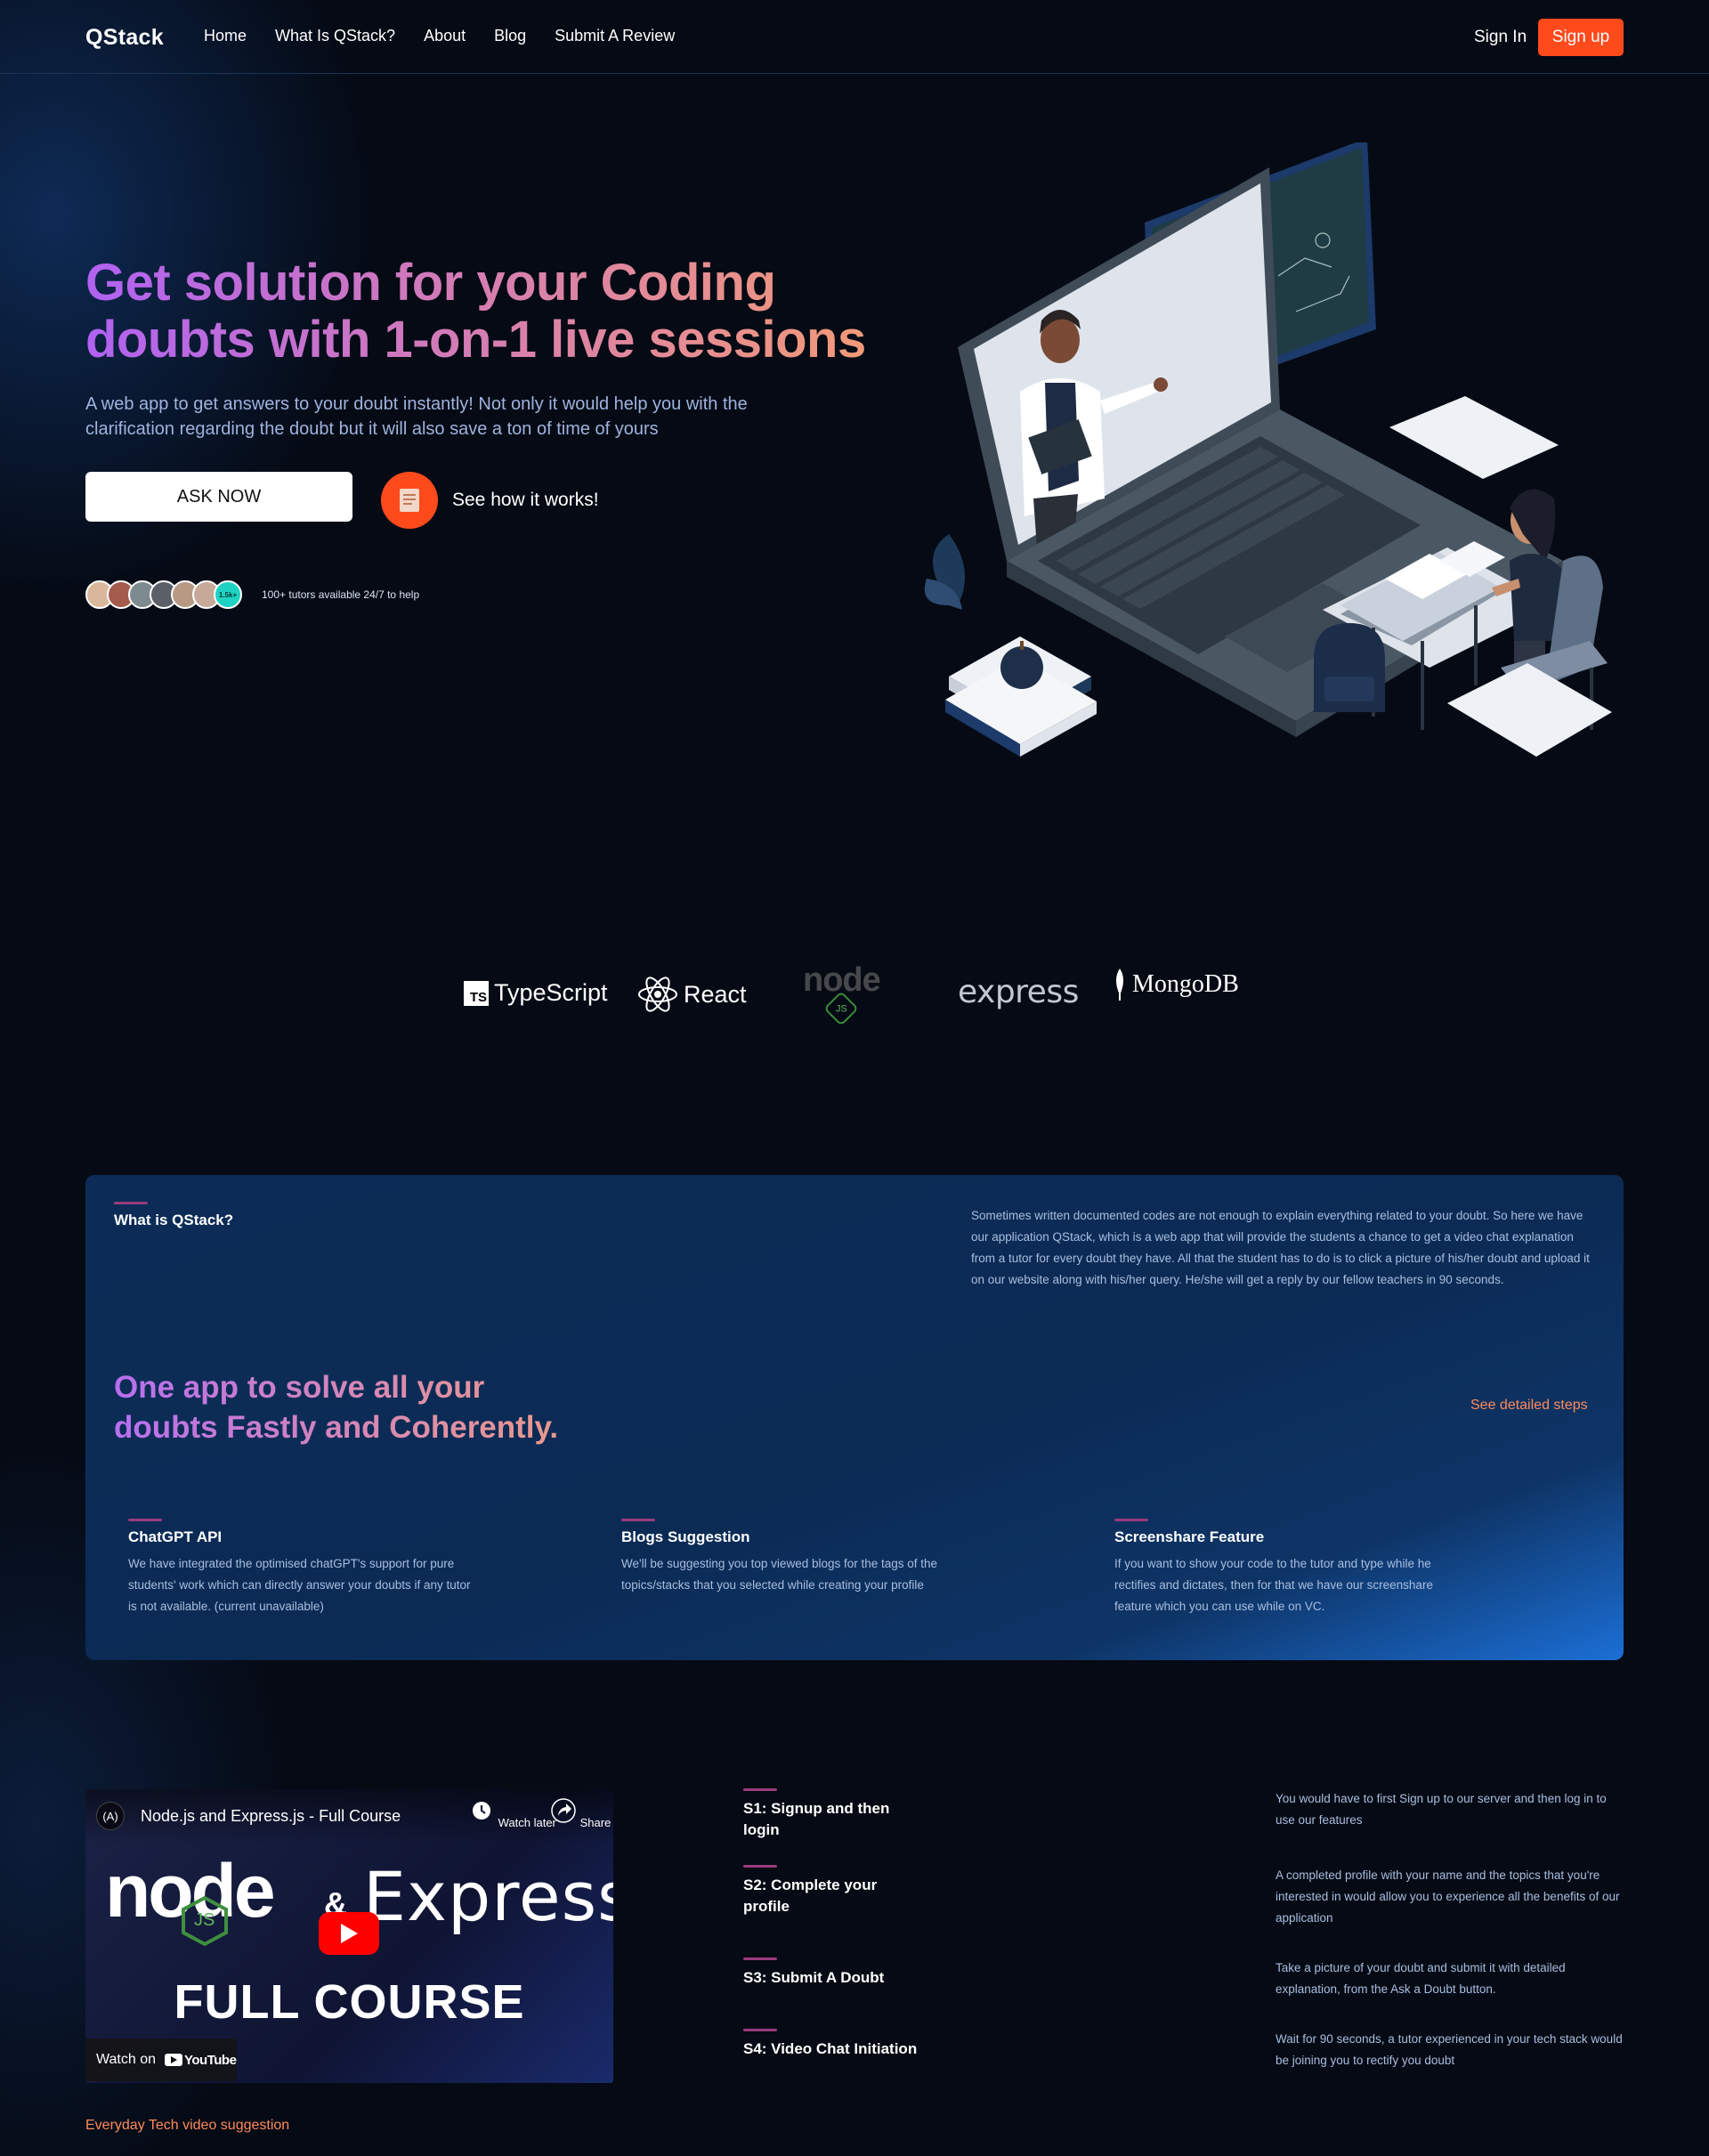 Image resolution: width=1709 pixels, height=2156 pixels. What do you see at coordinates (1185, 984) in the screenshot?
I see `mongodb-label: MongoDB` at bounding box center [1185, 984].